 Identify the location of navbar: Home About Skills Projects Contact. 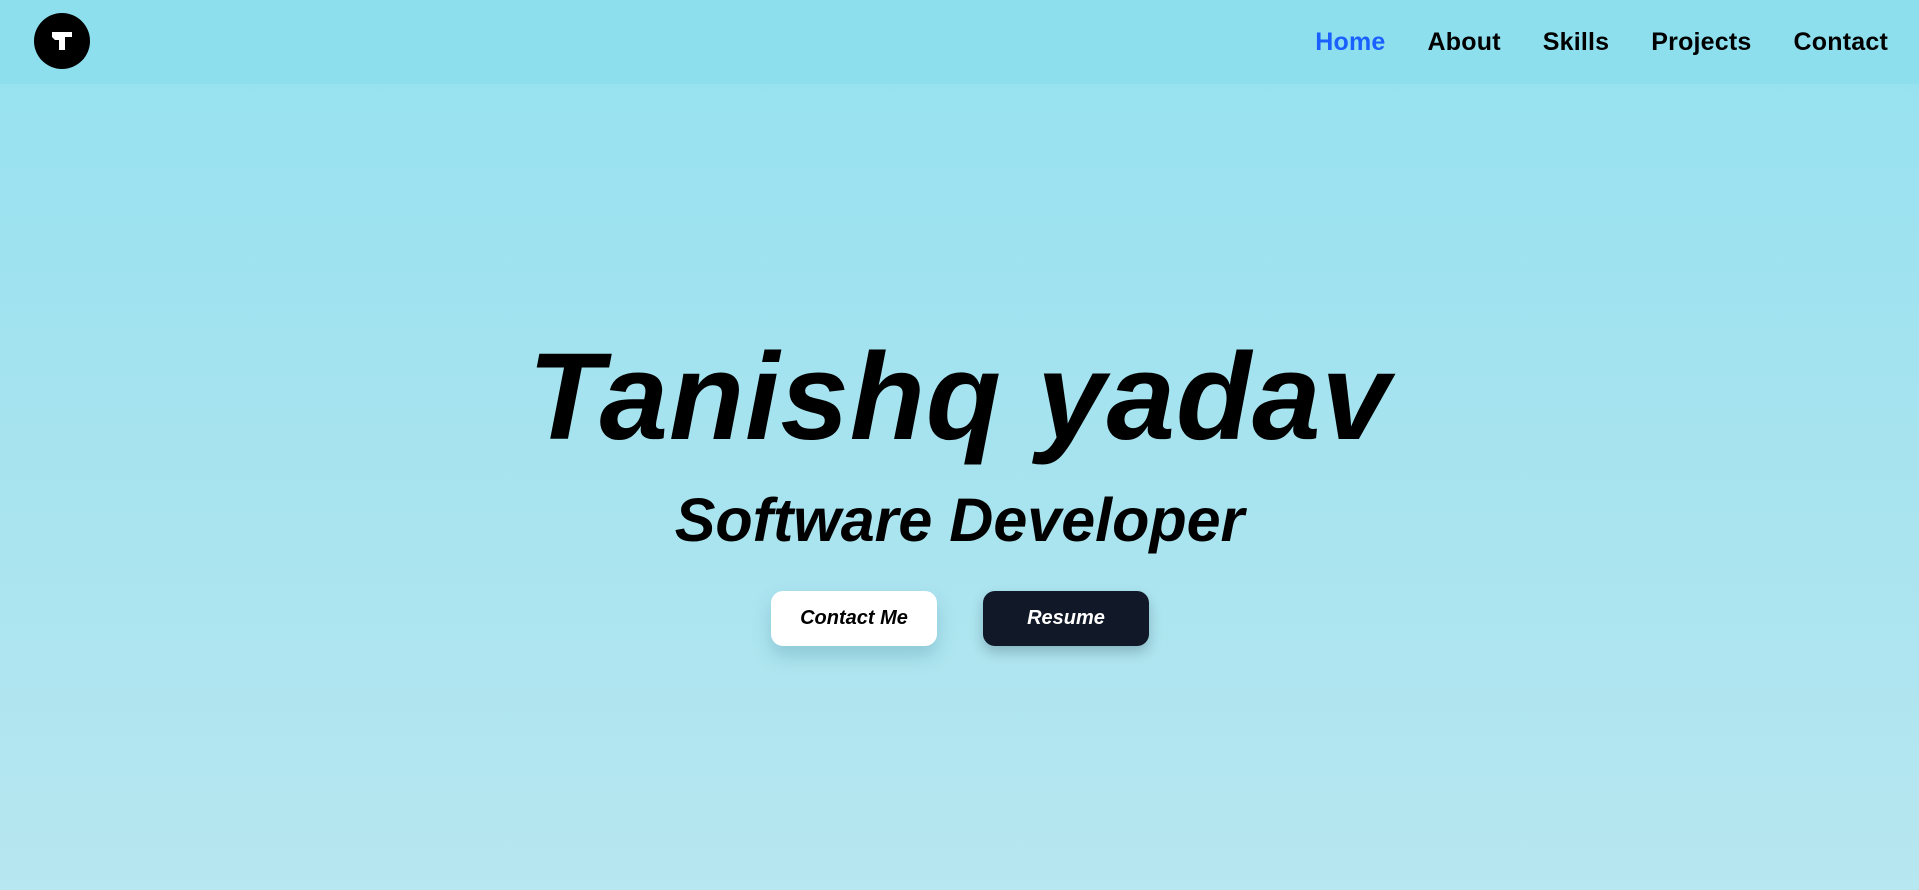
(959, 42).